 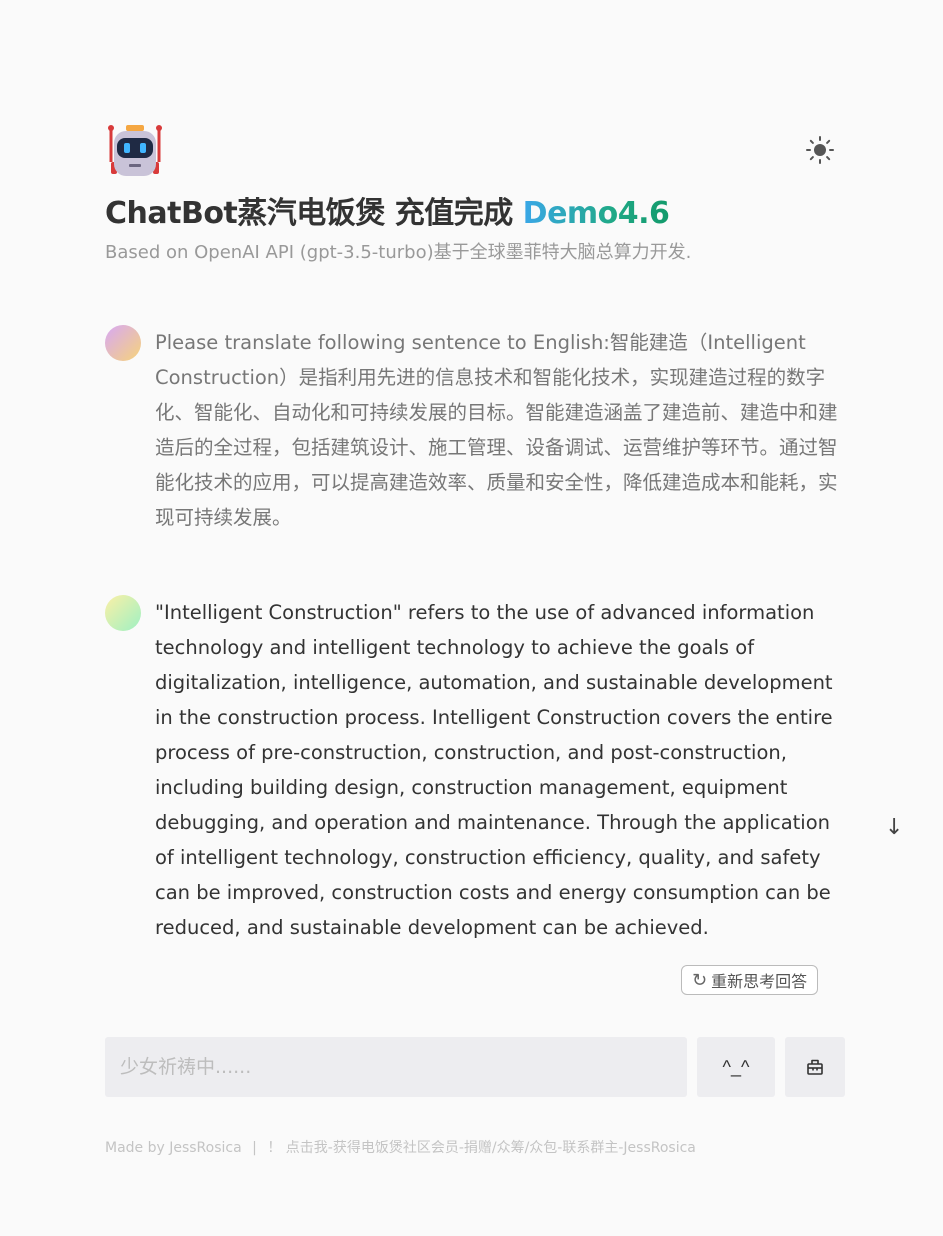 I want to click on title-text: ChatBot蒸汽电饭煲 充值完成, so click(x=314, y=213).